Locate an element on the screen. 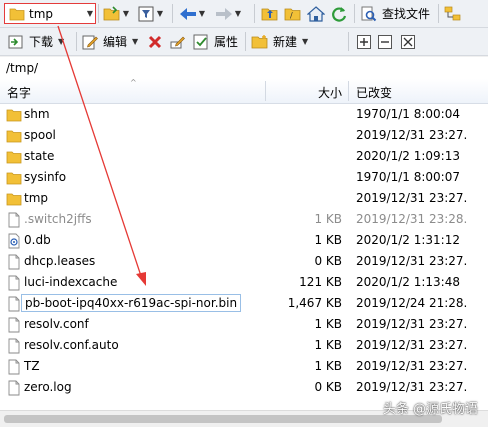 The width and height of the screenshot is (488, 427). delete-icon is located at coordinates (155, 42).